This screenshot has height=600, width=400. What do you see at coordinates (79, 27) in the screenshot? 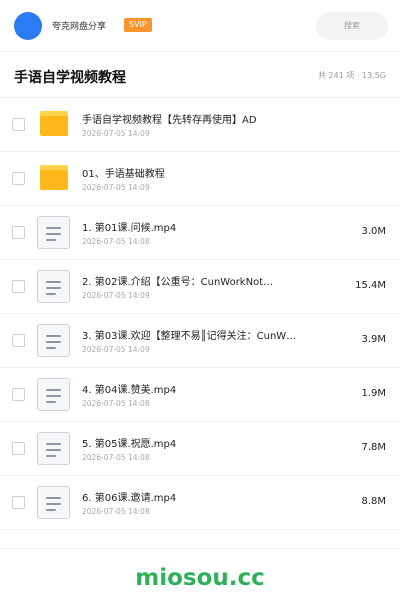
I see `site-name: 夸克网盘分享` at bounding box center [79, 27].